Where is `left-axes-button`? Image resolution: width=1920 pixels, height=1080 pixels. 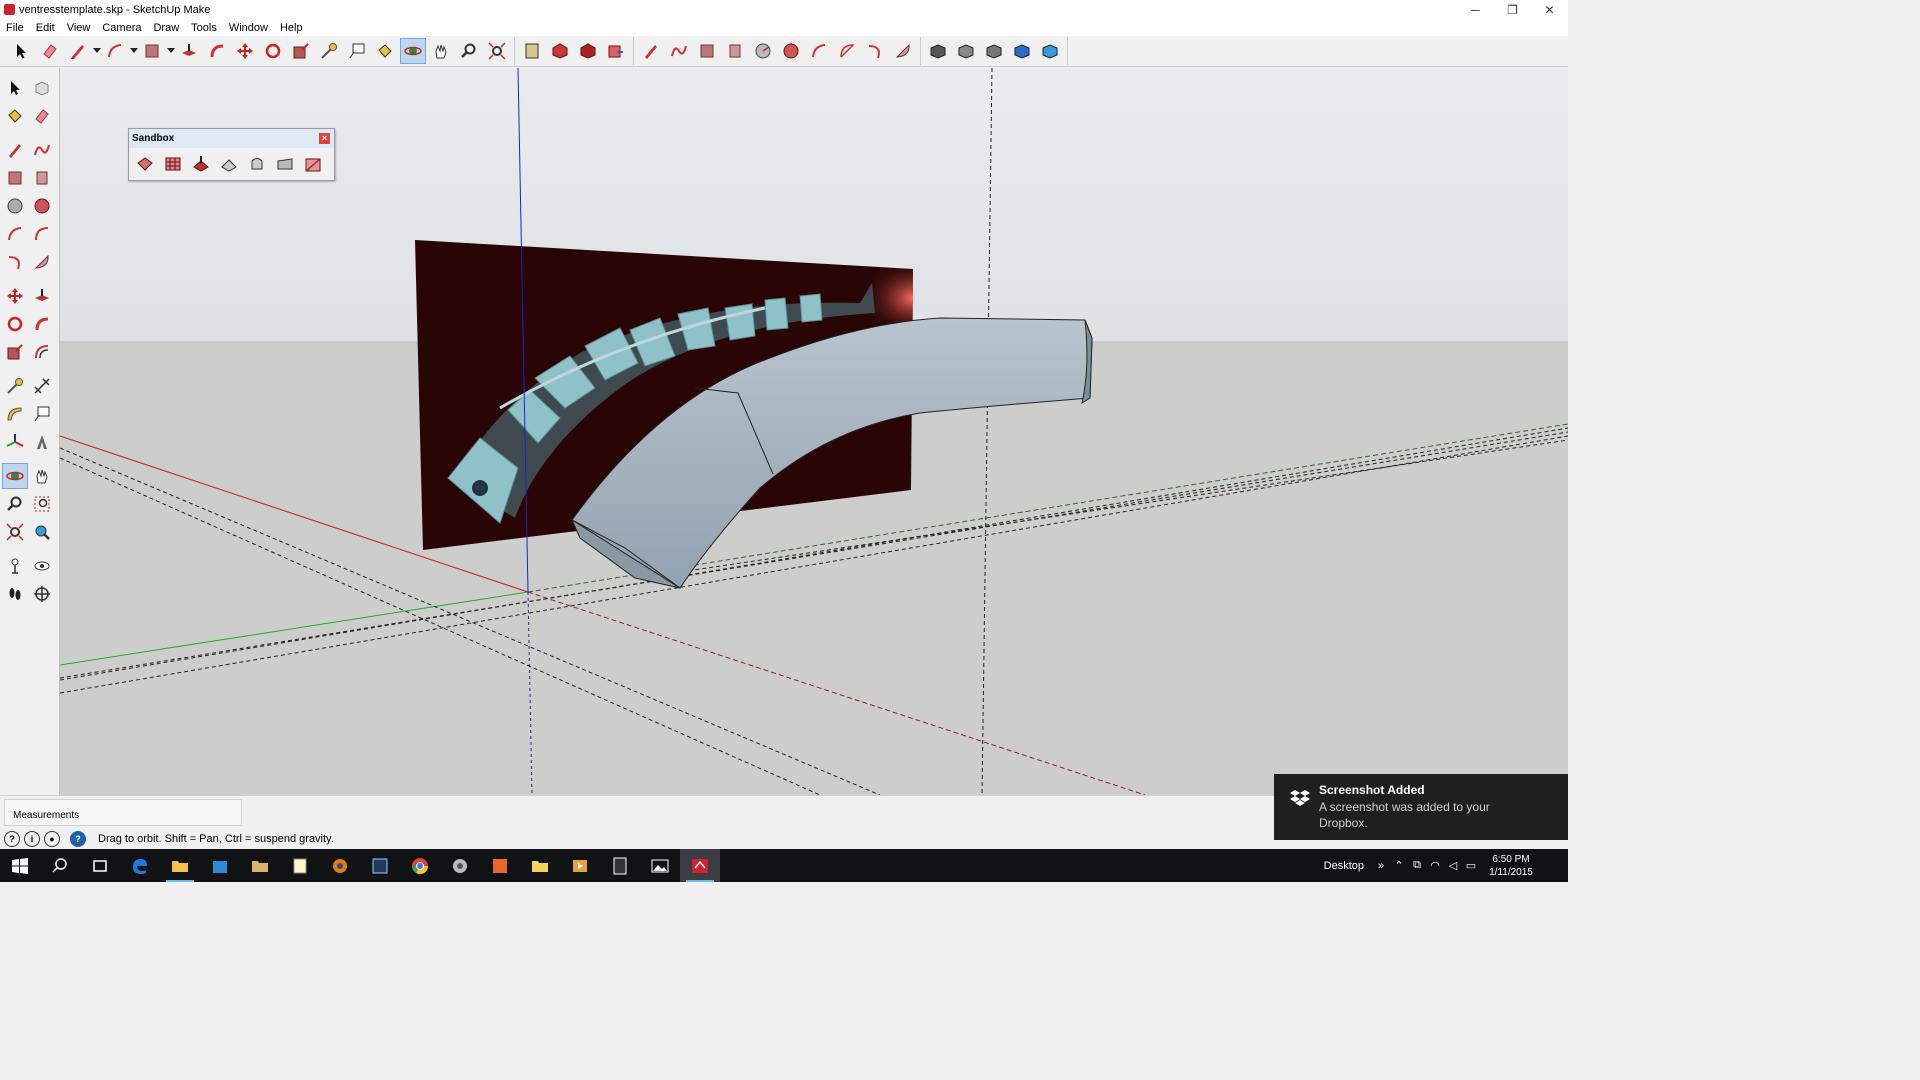
left-axes-button is located at coordinates (15, 442).